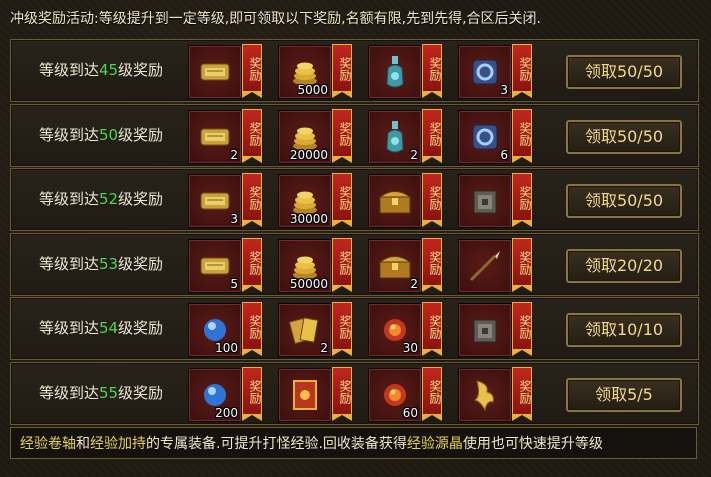  I want to click on item-count: 5, so click(234, 283).